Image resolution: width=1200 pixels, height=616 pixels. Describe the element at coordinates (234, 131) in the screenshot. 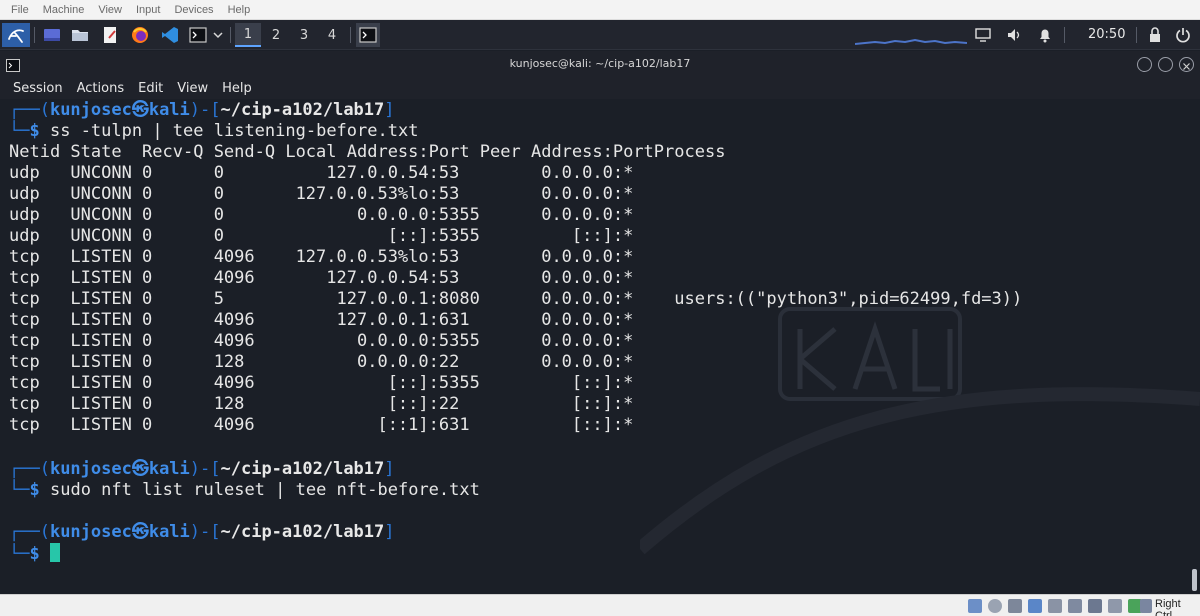

I see `command-text: ss -tulpn | tee listening-before.txt` at that location.